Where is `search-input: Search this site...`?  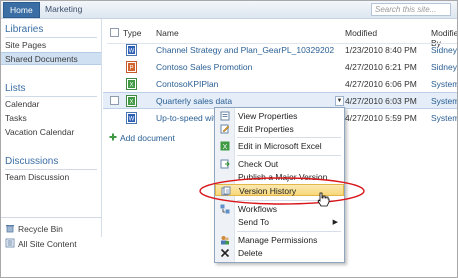
search-input: Search this site... is located at coordinates (411, 9).